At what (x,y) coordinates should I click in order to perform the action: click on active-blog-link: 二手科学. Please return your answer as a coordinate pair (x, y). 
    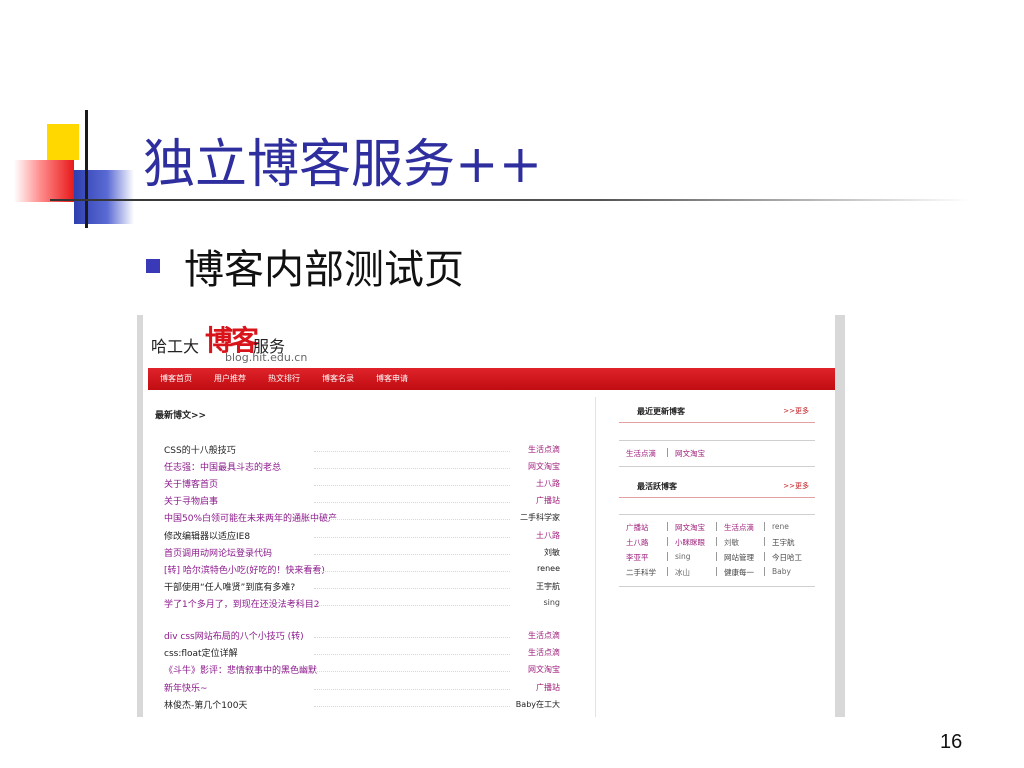
    Looking at the image, I should click on (641, 572).